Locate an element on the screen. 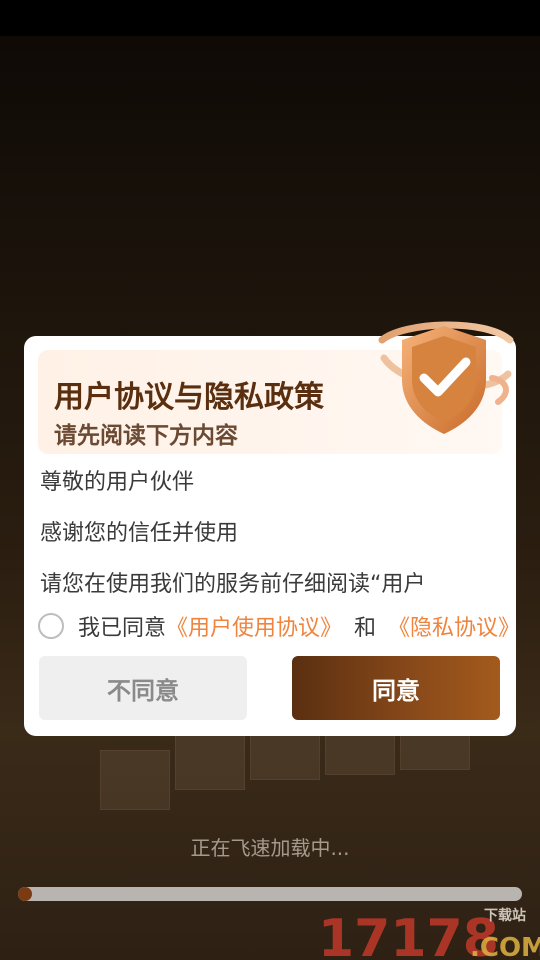 The width and height of the screenshot is (540, 960). agreement-row: 我已同意 《用户使用协议》 和 《隐私协议》 is located at coordinates (279, 626).